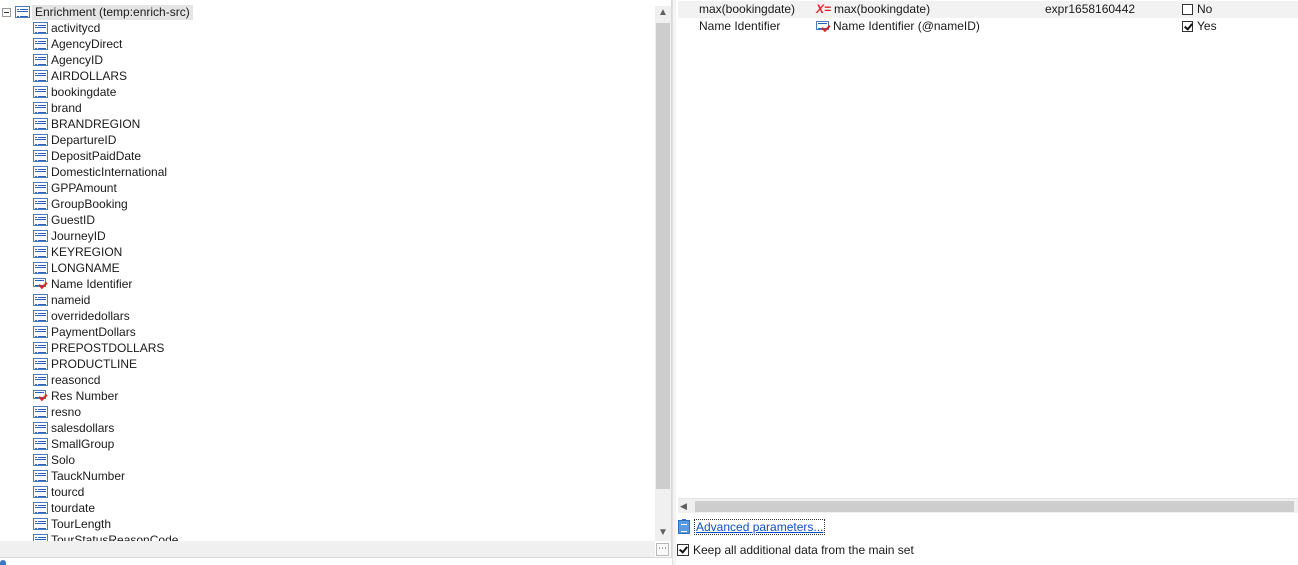 The image size is (1298, 565). Describe the element at coordinates (84, 140) in the screenshot. I see `tree-item-label: DepartureID` at that location.